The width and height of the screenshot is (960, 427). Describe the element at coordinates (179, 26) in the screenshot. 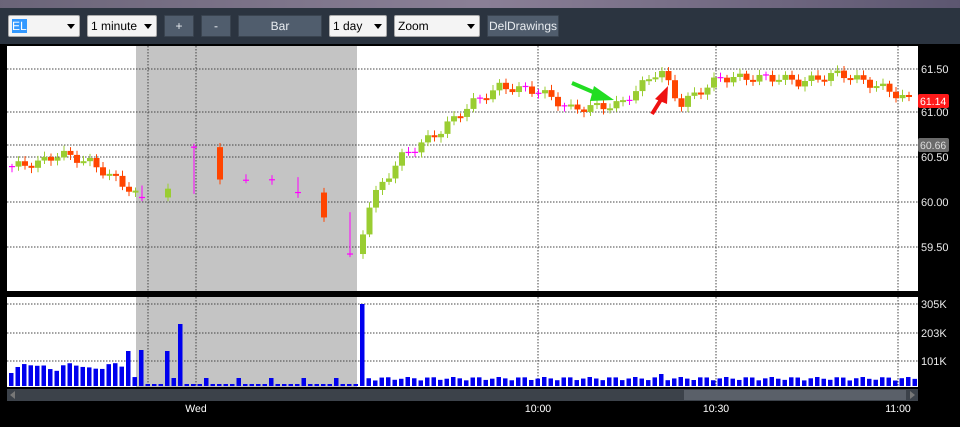

I see `toolbar-button: +` at that location.